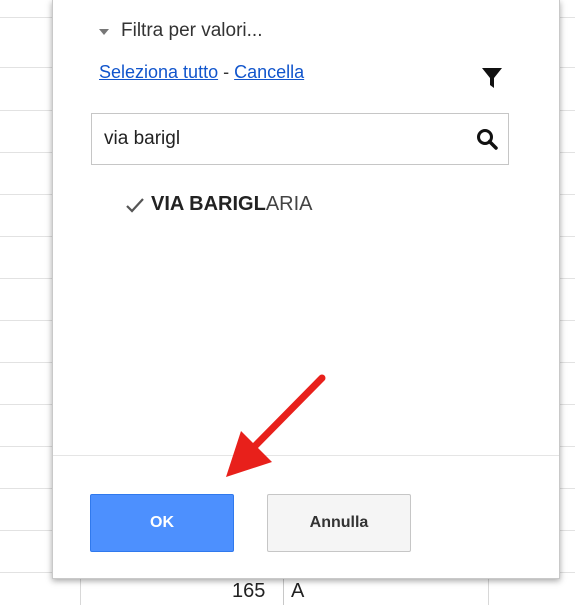 The height and width of the screenshot is (605, 575). What do you see at coordinates (284, 139) in the screenshot?
I see `search-input` at bounding box center [284, 139].